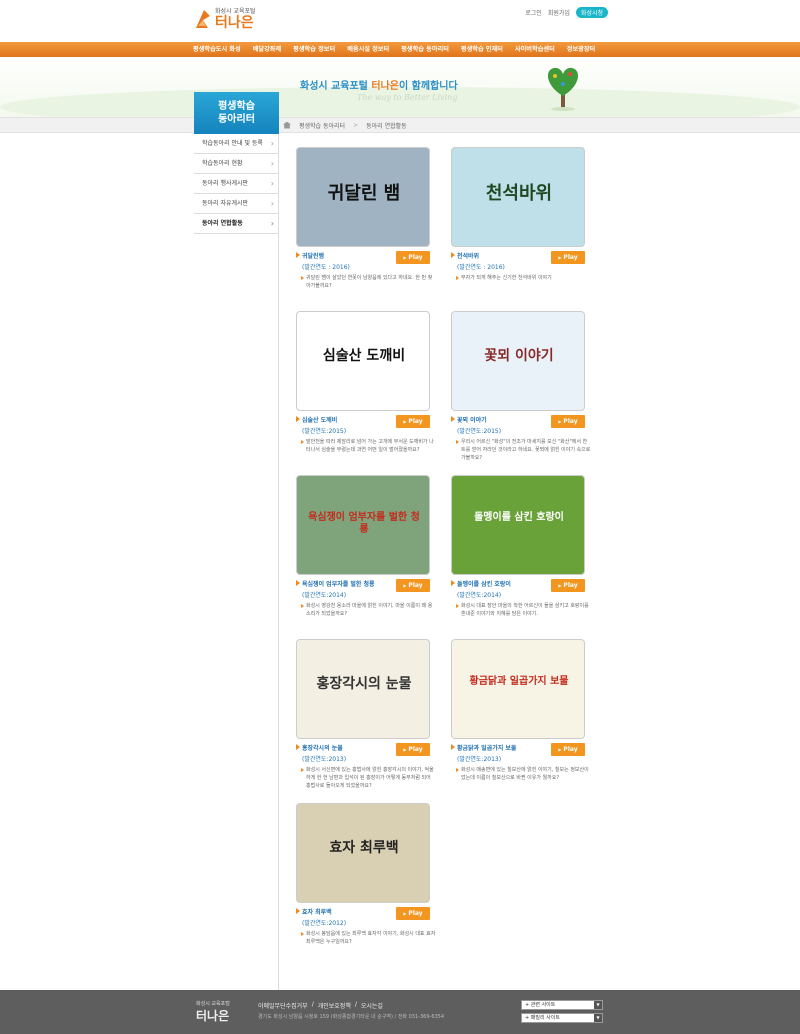 The height and width of the screenshot is (1034, 800). What do you see at coordinates (591, 12) in the screenshot?
I see `city-hall-link: 화성시청` at bounding box center [591, 12].